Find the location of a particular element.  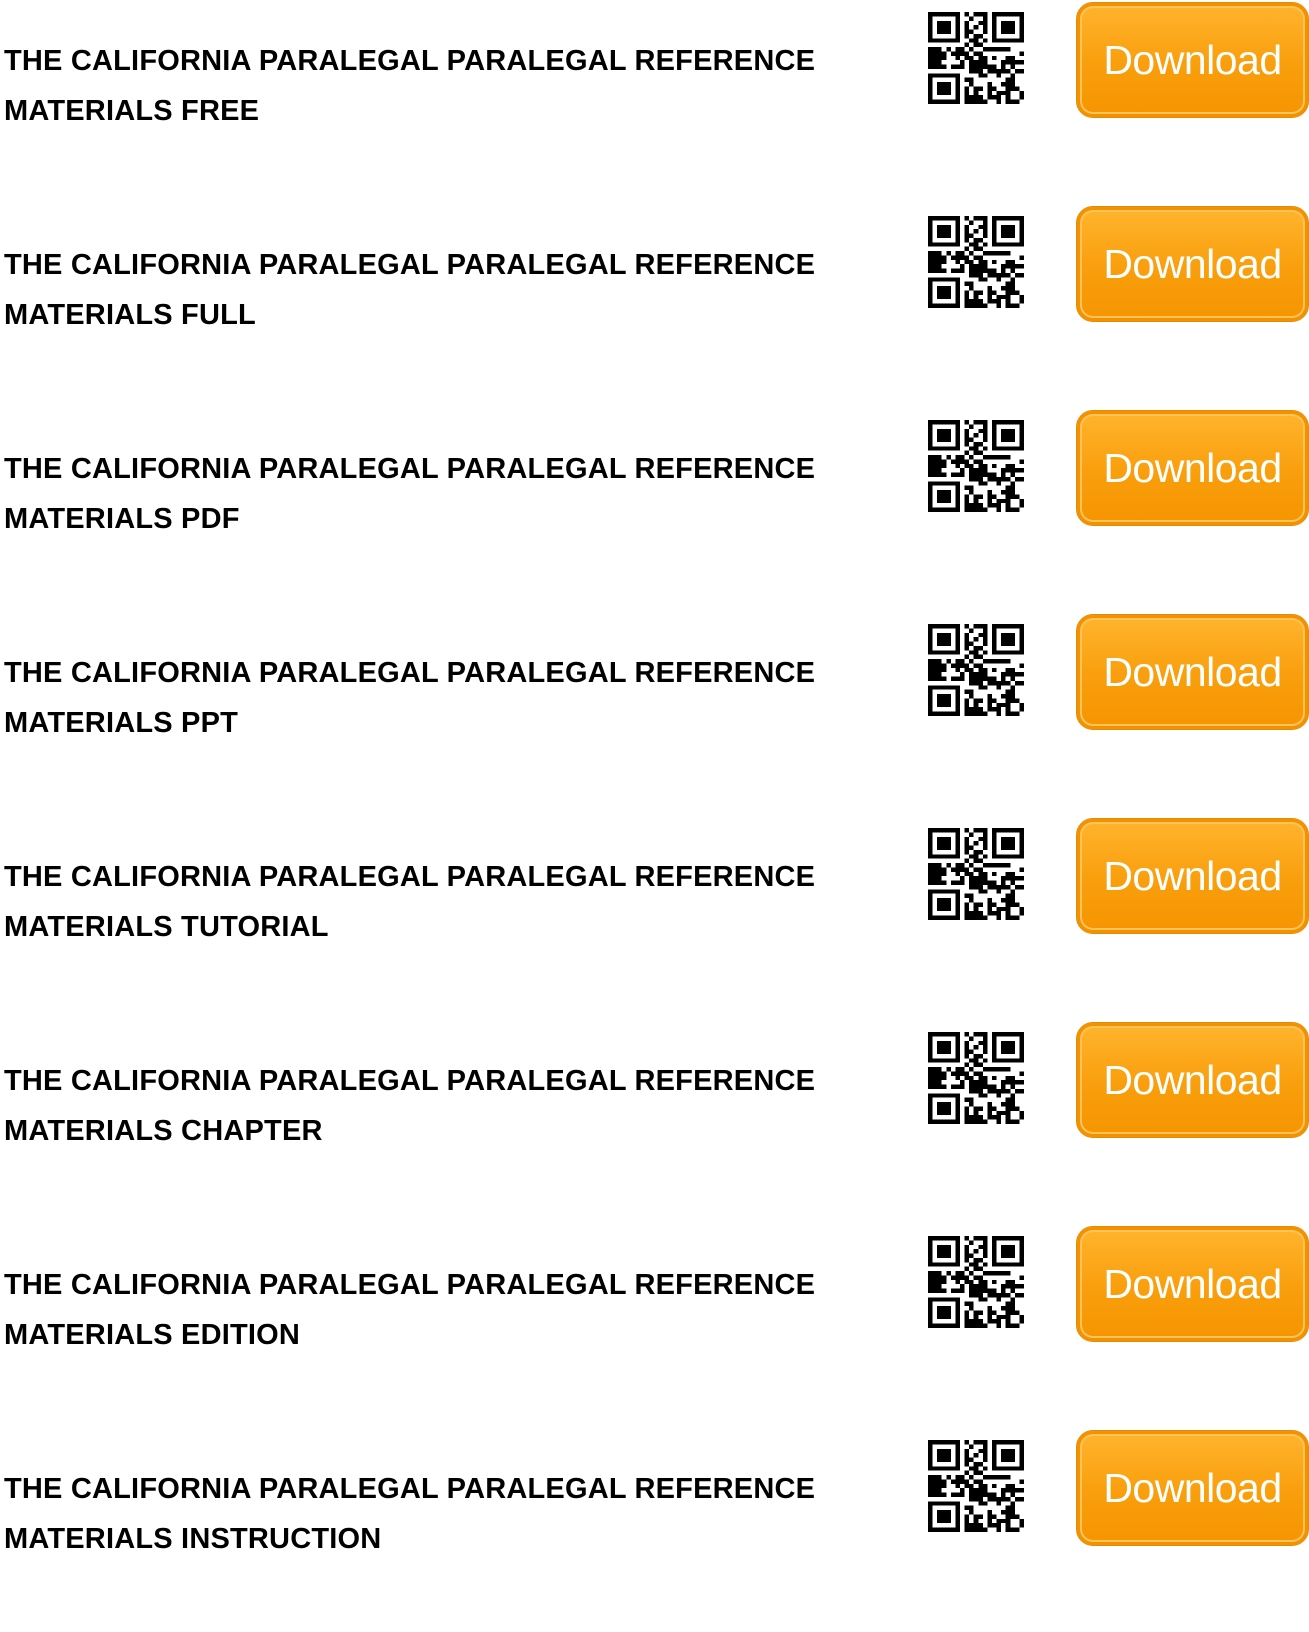

item-title-line2: MATERIALS PPT is located at coordinates (121, 723).